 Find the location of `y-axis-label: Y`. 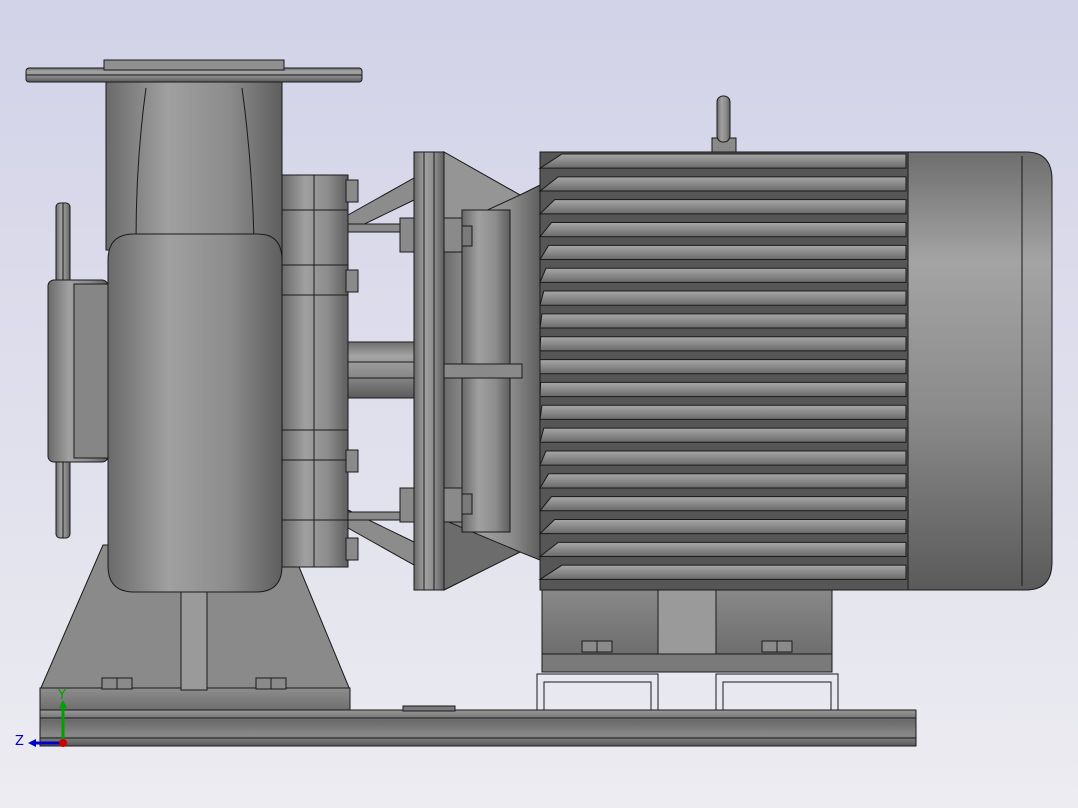

y-axis-label: Y is located at coordinates (61, 695).